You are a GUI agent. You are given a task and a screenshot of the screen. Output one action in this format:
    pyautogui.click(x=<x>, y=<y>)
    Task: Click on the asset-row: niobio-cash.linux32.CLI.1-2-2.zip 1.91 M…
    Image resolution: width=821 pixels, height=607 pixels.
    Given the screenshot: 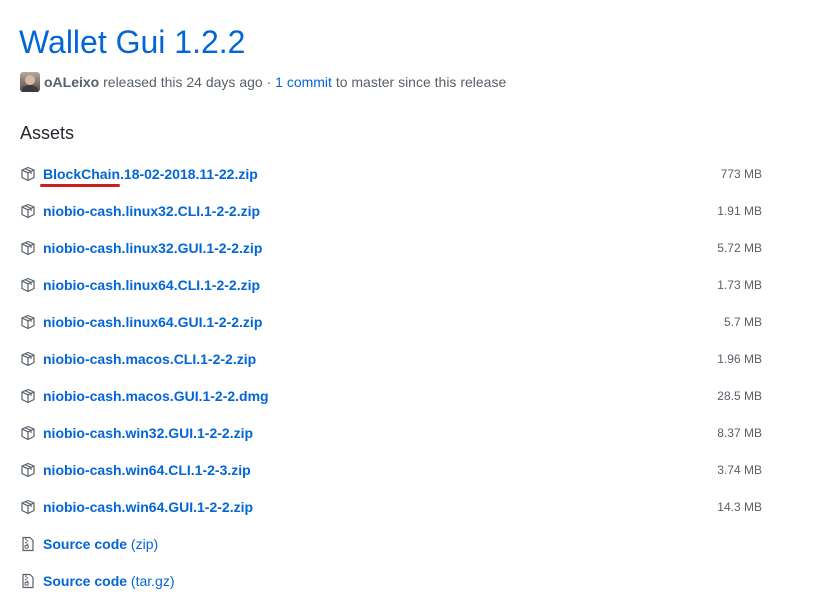 What is the action you would take?
    pyautogui.click(x=391, y=210)
    